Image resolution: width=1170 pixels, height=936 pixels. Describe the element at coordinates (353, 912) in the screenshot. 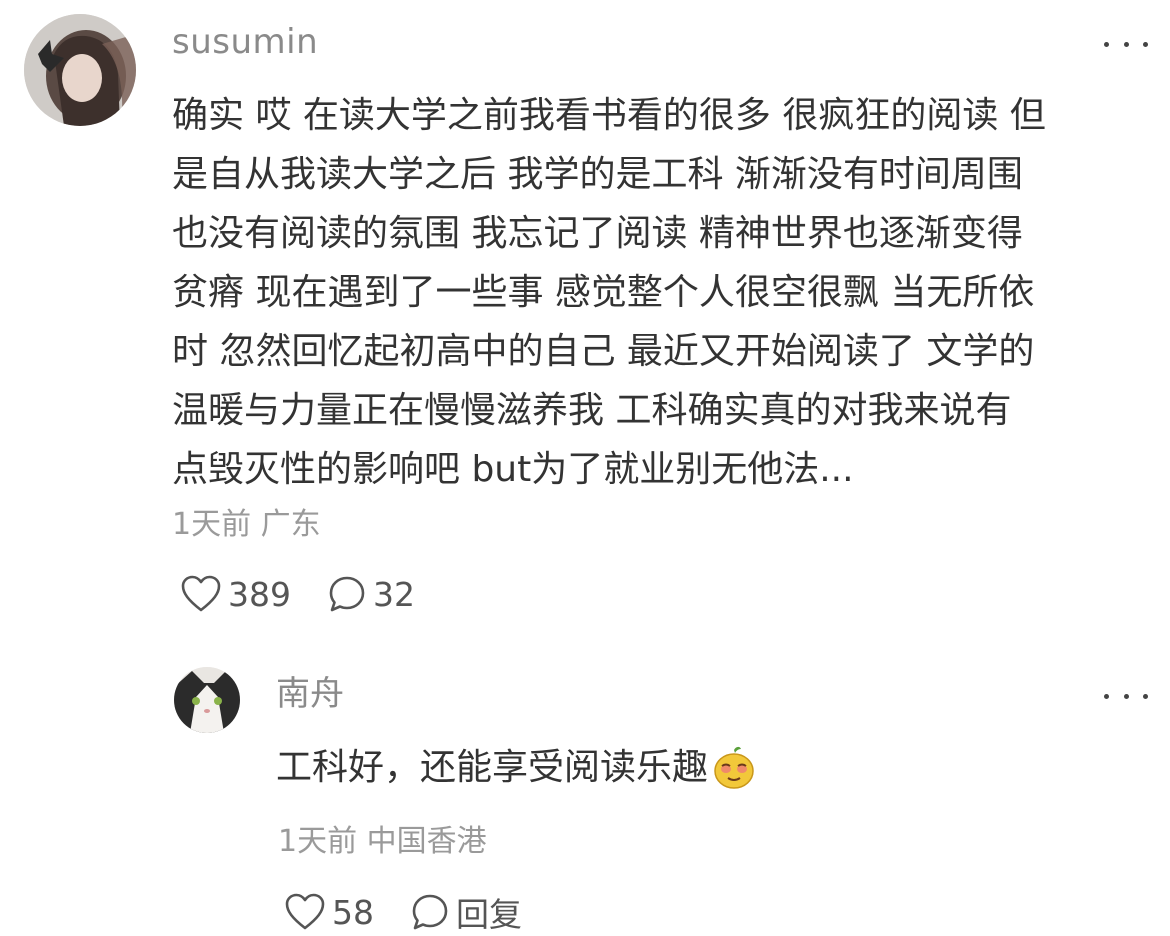

I see `reply-like-count: 58` at that location.